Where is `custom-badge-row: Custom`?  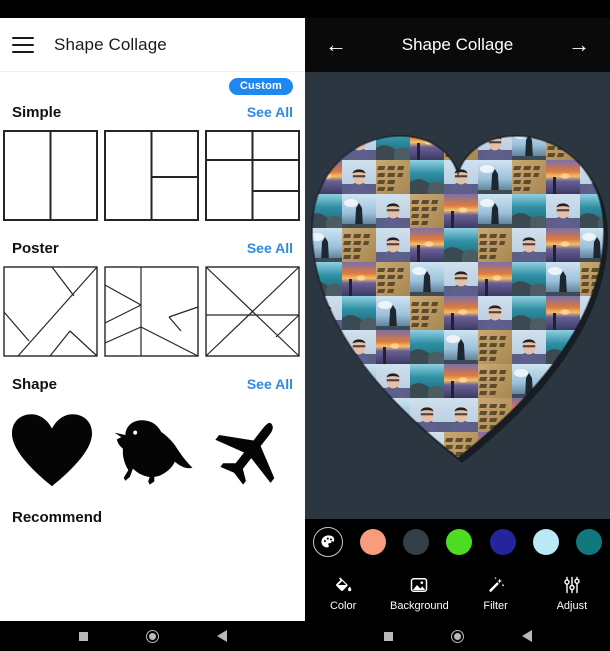
custom-badge-row: Custom is located at coordinates (152, 86).